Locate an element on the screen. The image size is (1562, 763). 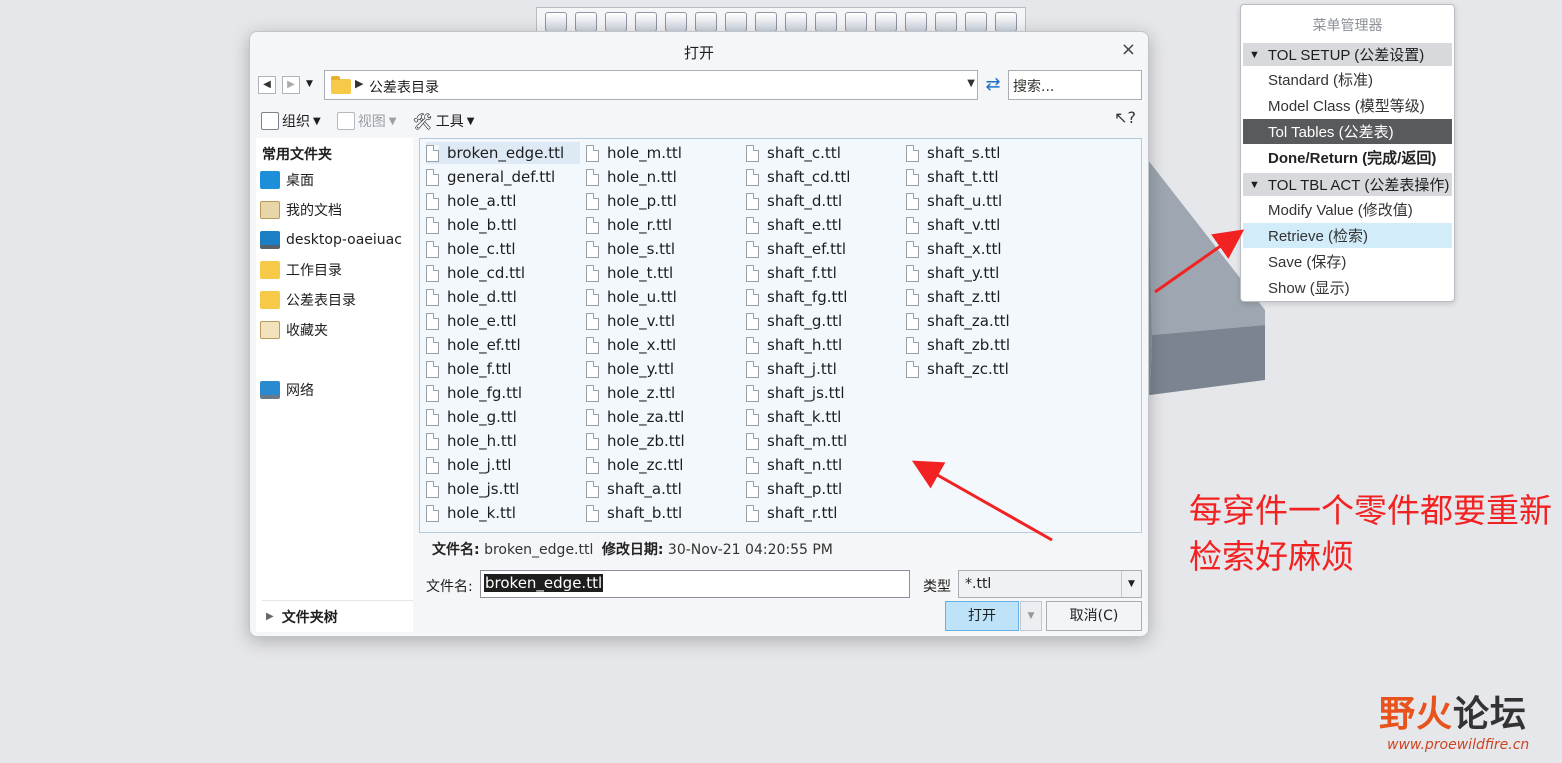
file-item: shaft_z.ttl is located at coordinates (953, 297).